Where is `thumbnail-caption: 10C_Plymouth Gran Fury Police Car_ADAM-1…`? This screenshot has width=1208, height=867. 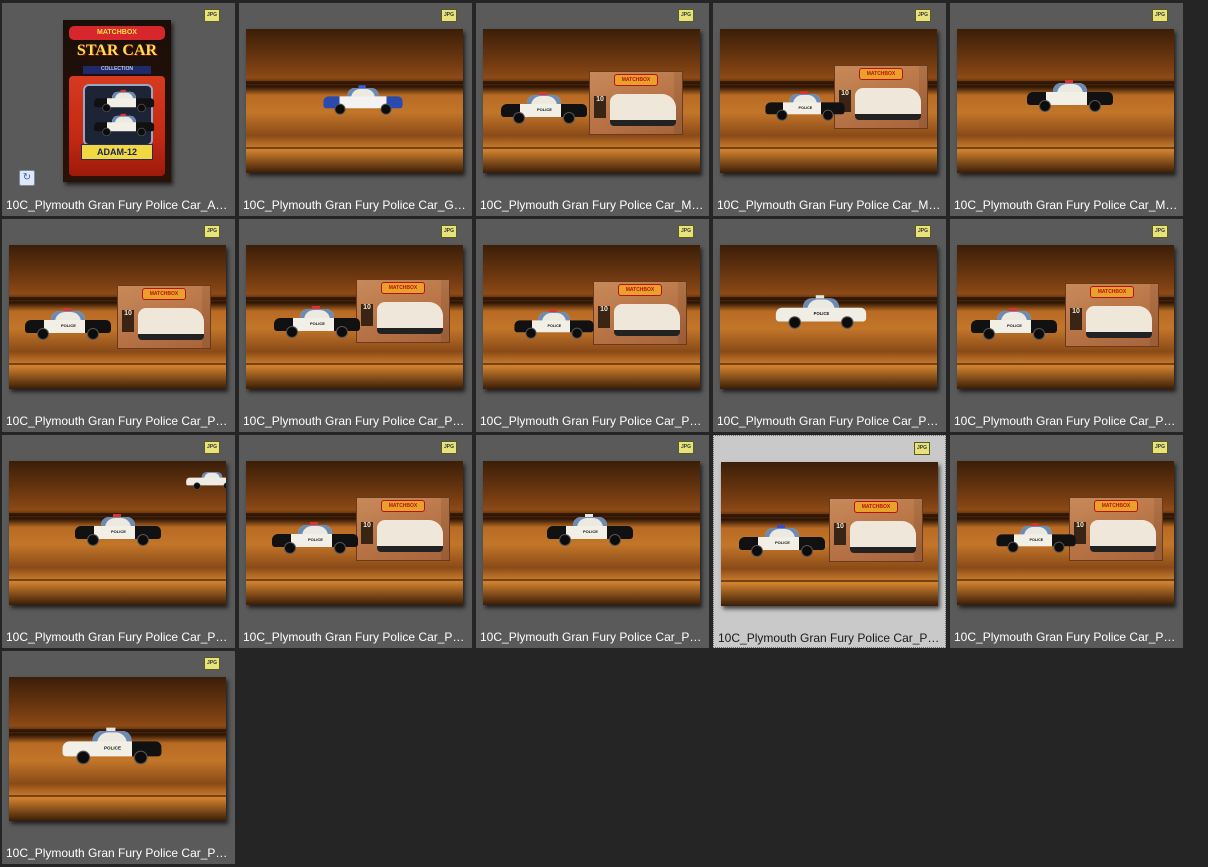 thumbnail-caption: 10C_Plymouth Gran Fury Police Car_ADAM-1… is located at coordinates (120, 205).